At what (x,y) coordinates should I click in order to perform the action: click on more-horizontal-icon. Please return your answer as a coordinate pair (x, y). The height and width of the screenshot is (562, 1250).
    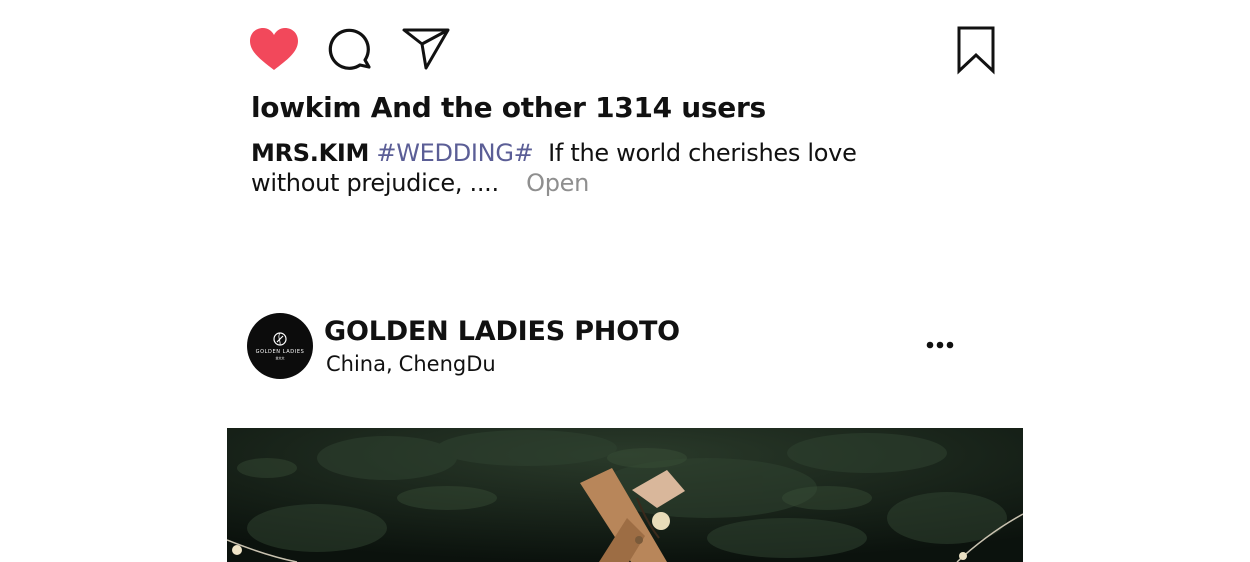
    Looking at the image, I should click on (940, 345).